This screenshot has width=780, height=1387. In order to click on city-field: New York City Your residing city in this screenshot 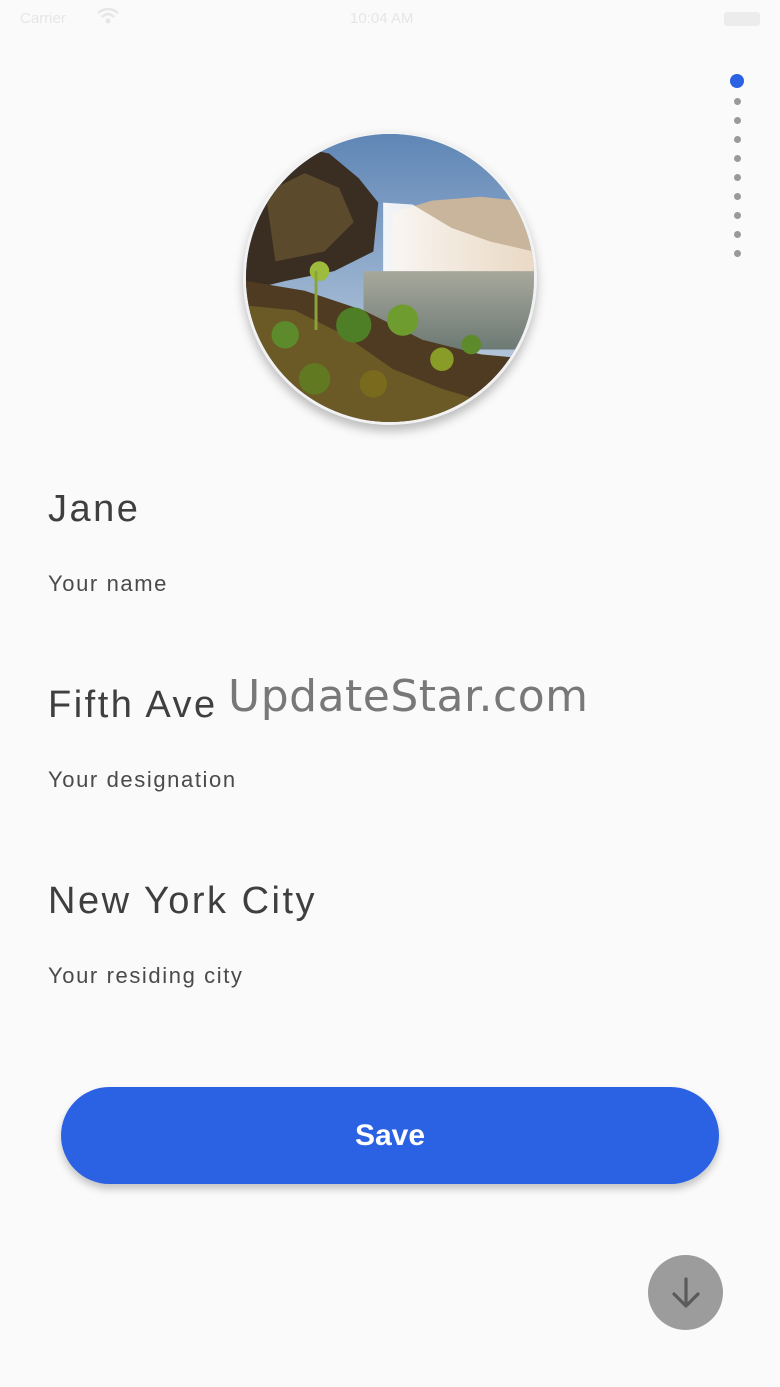, I will do `click(388, 933)`.